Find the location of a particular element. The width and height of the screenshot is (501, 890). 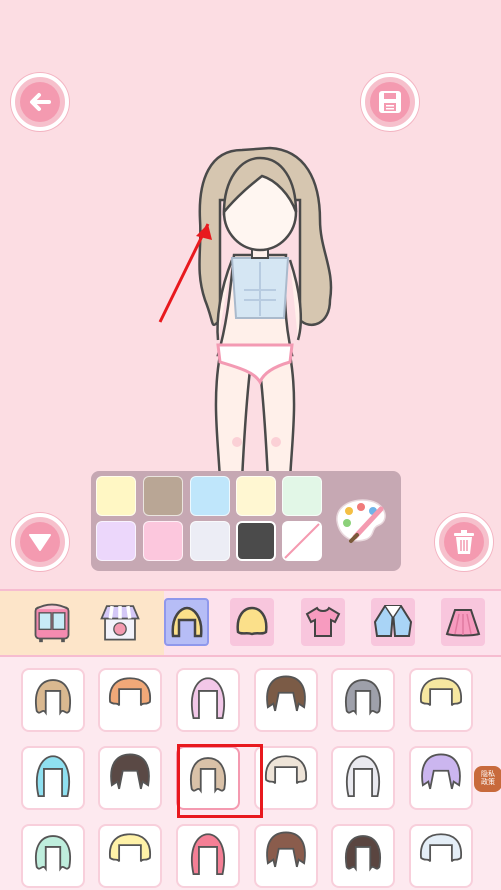

skirt-tab is located at coordinates (463, 622).